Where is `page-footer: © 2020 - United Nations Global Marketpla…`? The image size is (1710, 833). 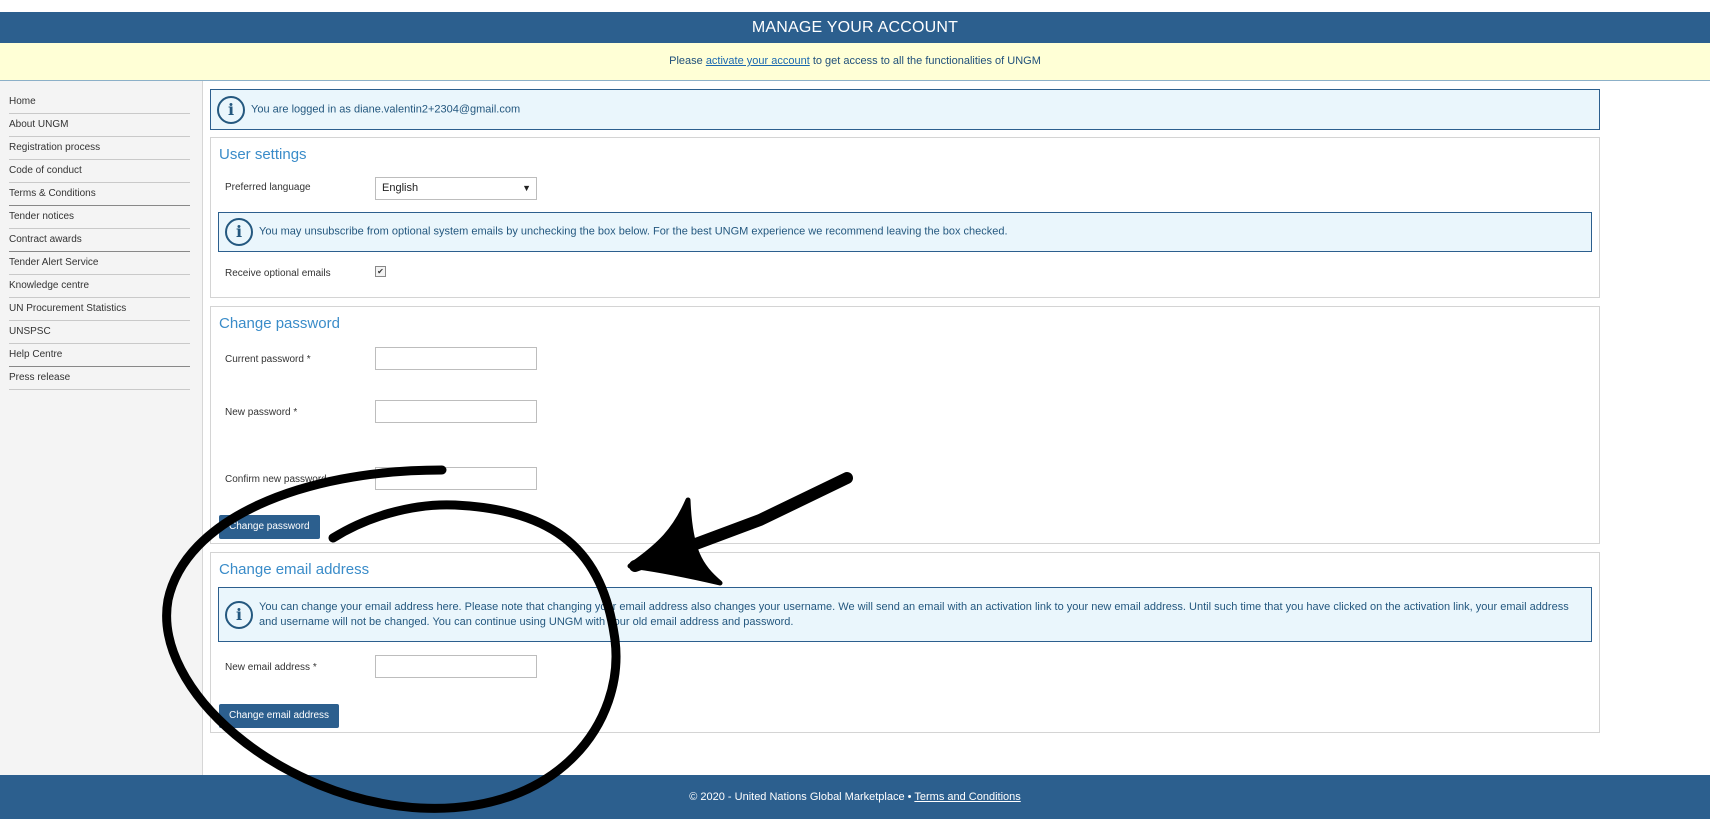
page-footer: © 2020 - United Nations Global Marketpla… is located at coordinates (855, 797).